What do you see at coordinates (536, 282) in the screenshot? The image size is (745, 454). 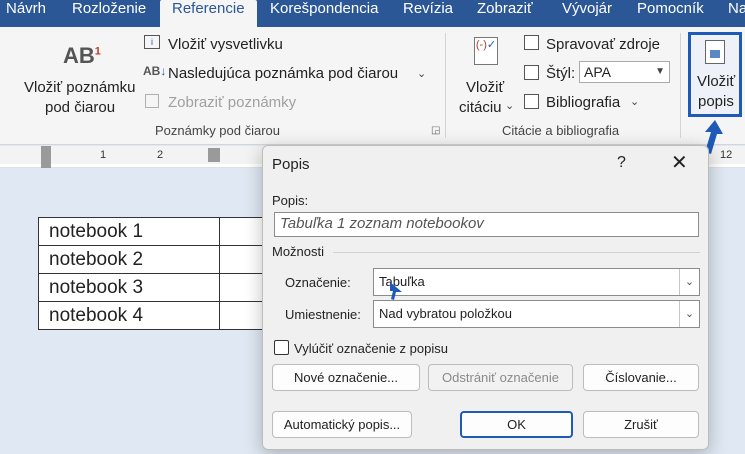 I see `label-select: Tabuľka ⌄` at bounding box center [536, 282].